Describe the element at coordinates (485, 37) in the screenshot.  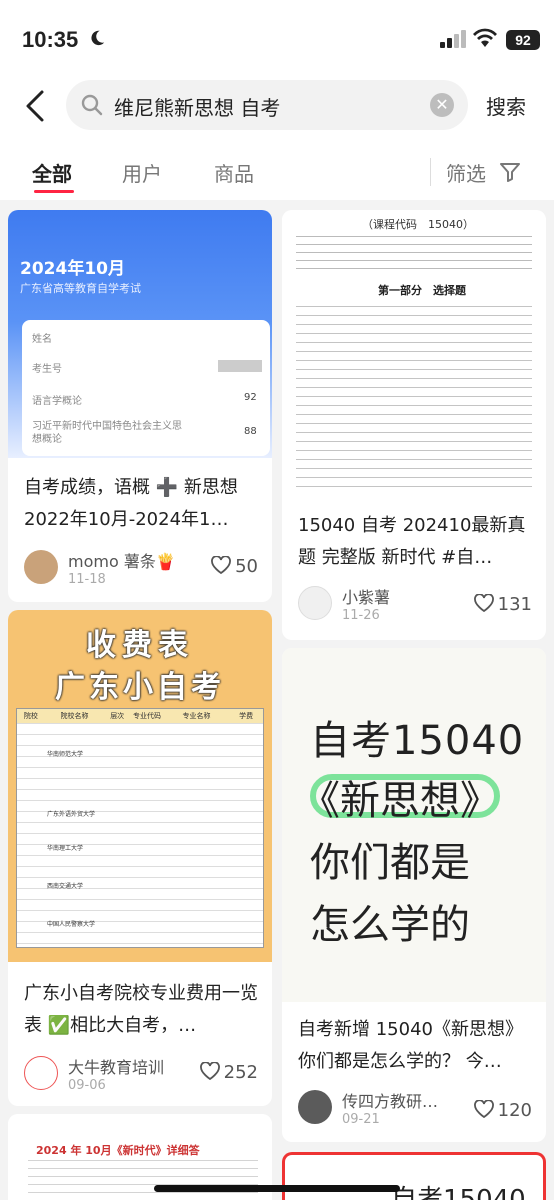
I see `wifi-icon` at that location.